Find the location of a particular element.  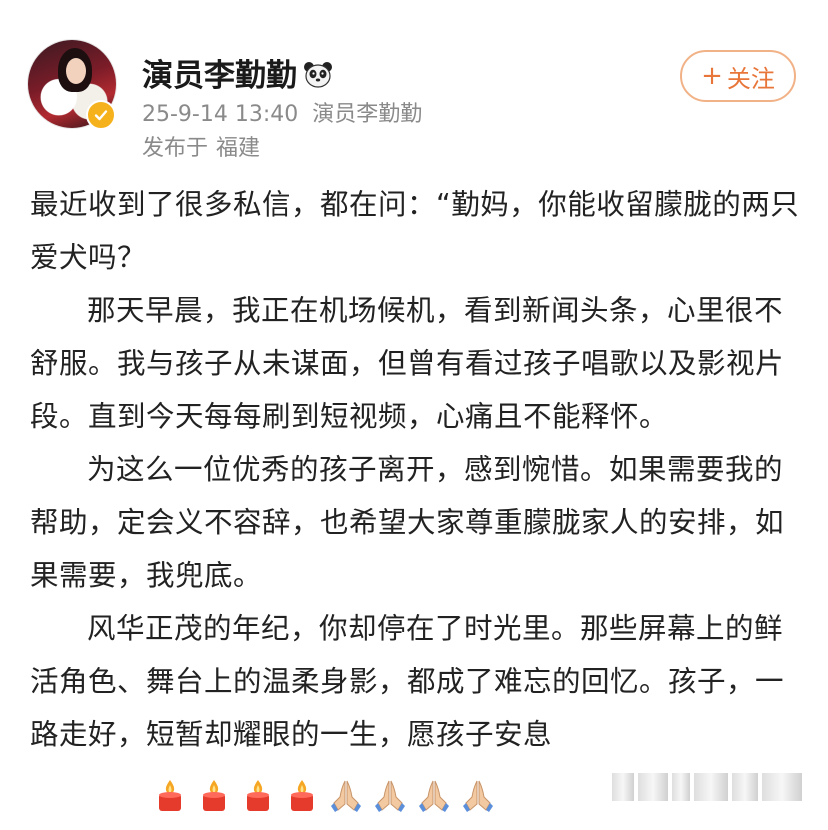

post-paragraph: 最近收到了很多私信，都在问：“勤妈，你能收留朦胧的两只爱犬吗？ is located at coordinates (415, 231).